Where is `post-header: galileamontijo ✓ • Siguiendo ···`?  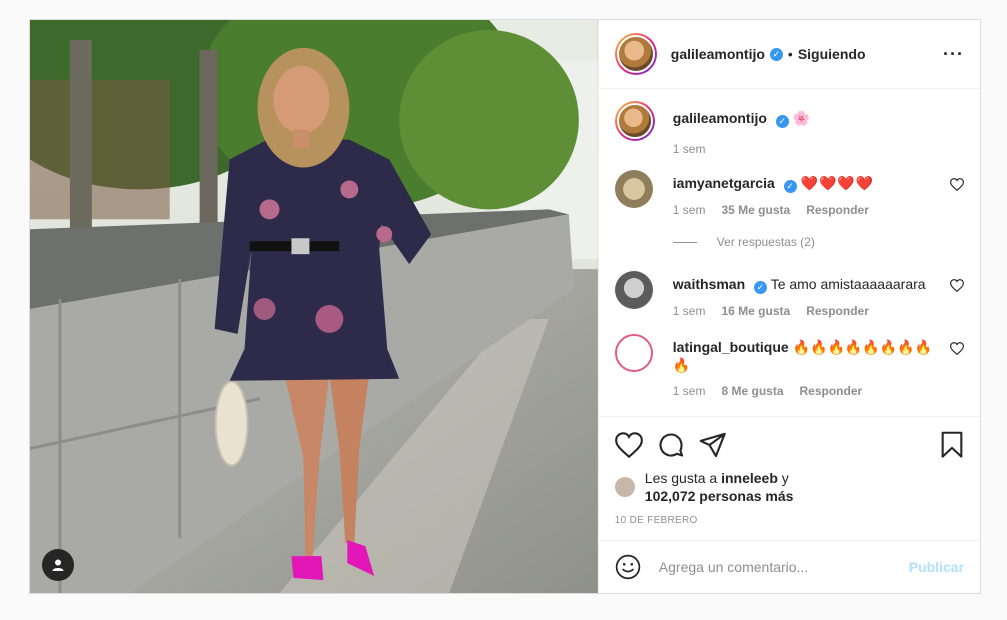 post-header: galileamontijo ✓ • Siguiendo ··· is located at coordinates (789, 54).